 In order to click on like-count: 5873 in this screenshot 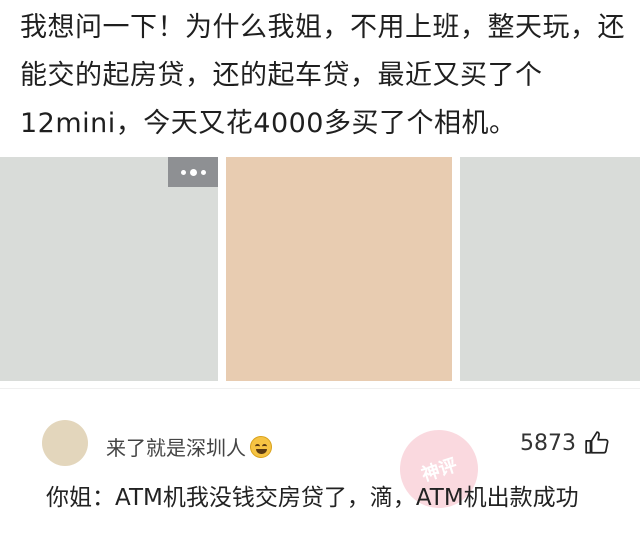, I will do `click(548, 443)`.